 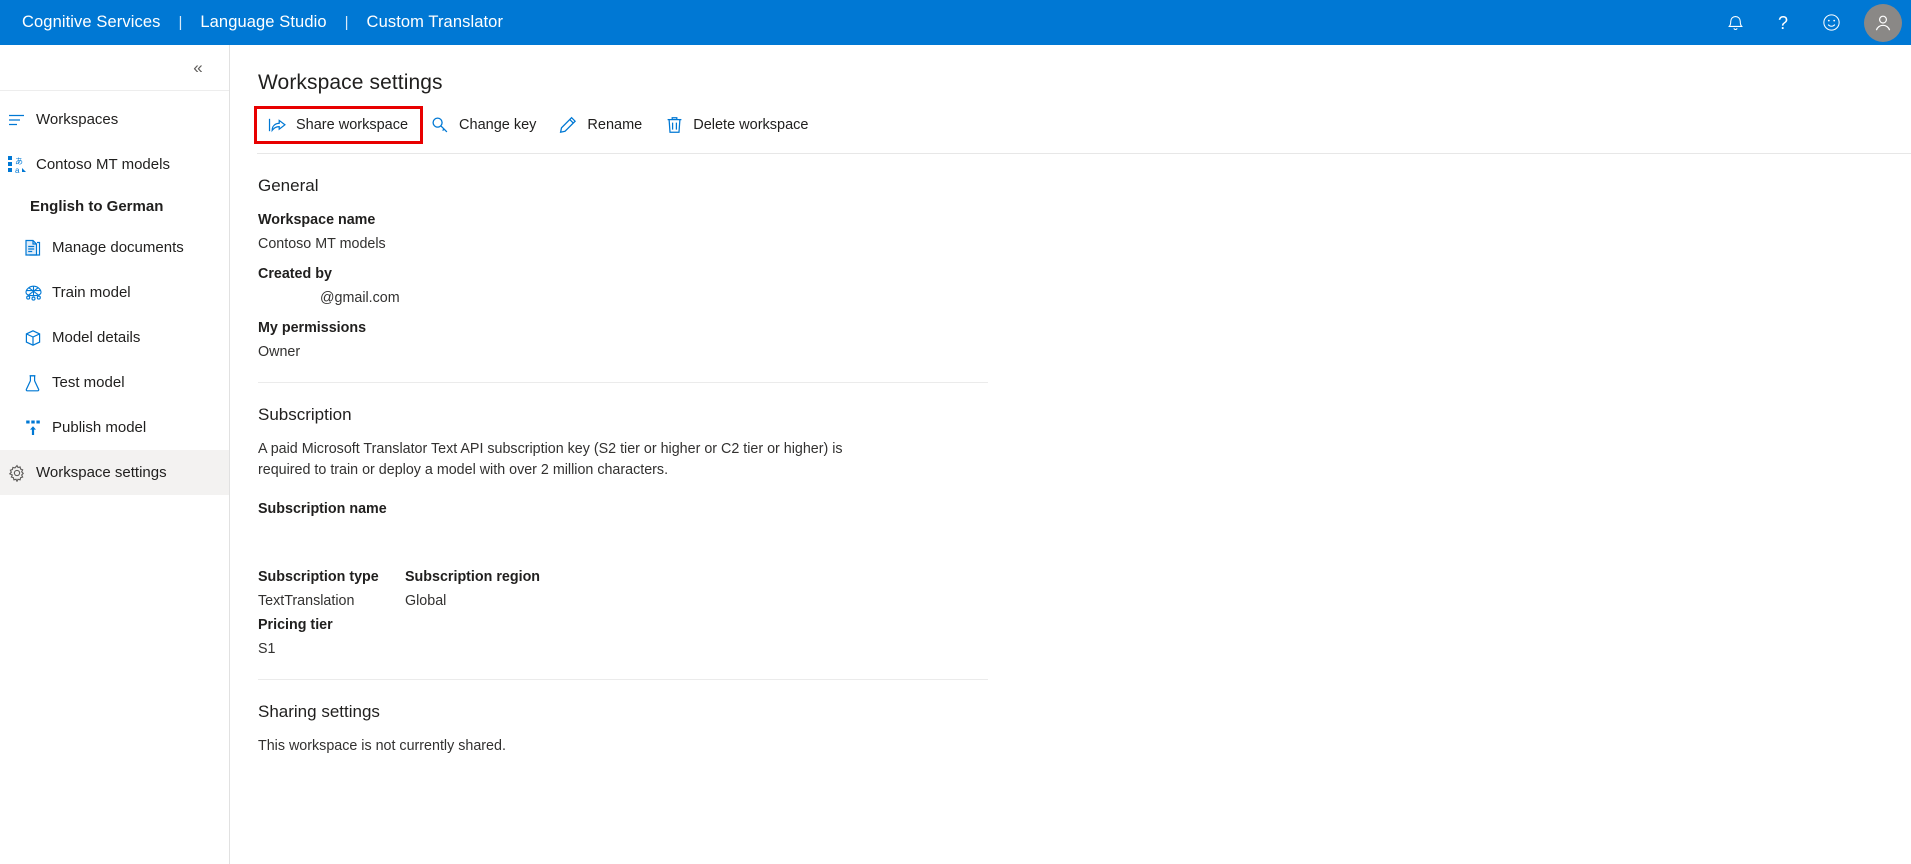 What do you see at coordinates (318, 577) in the screenshot?
I see `subscription-type-label: Subscription type` at bounding box center [318, 577].